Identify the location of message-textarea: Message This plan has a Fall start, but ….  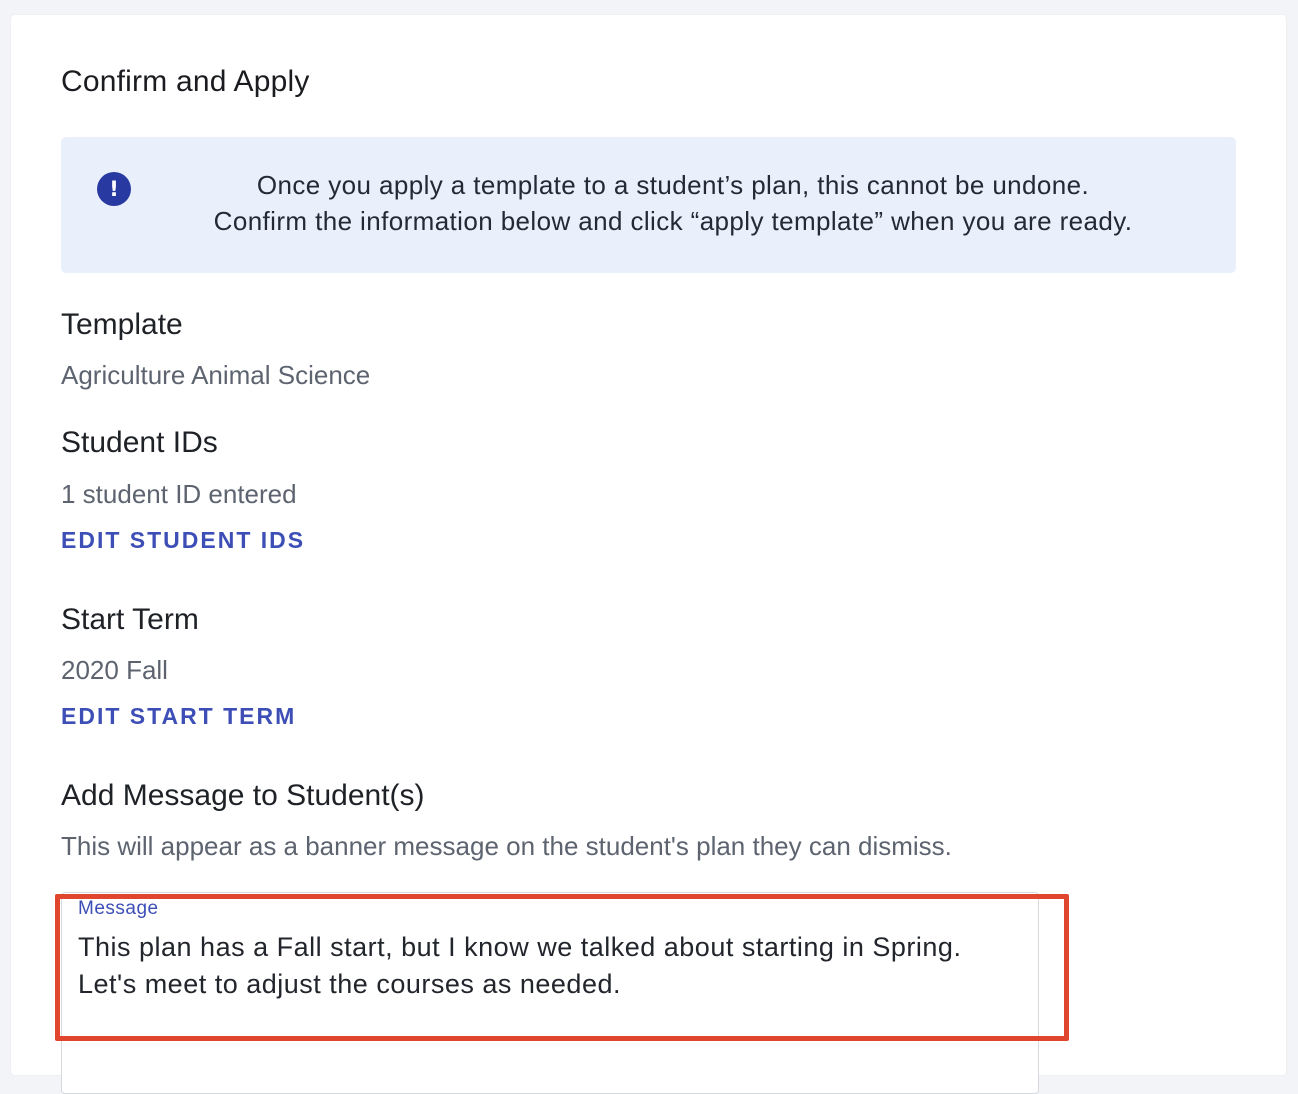
(550, 993).